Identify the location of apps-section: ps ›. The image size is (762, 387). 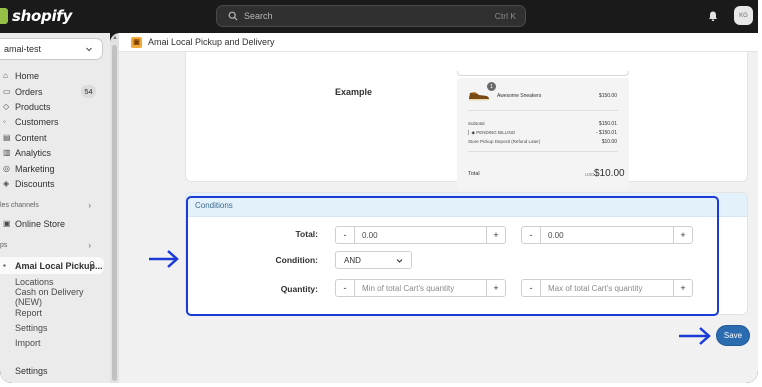
(52, 245).